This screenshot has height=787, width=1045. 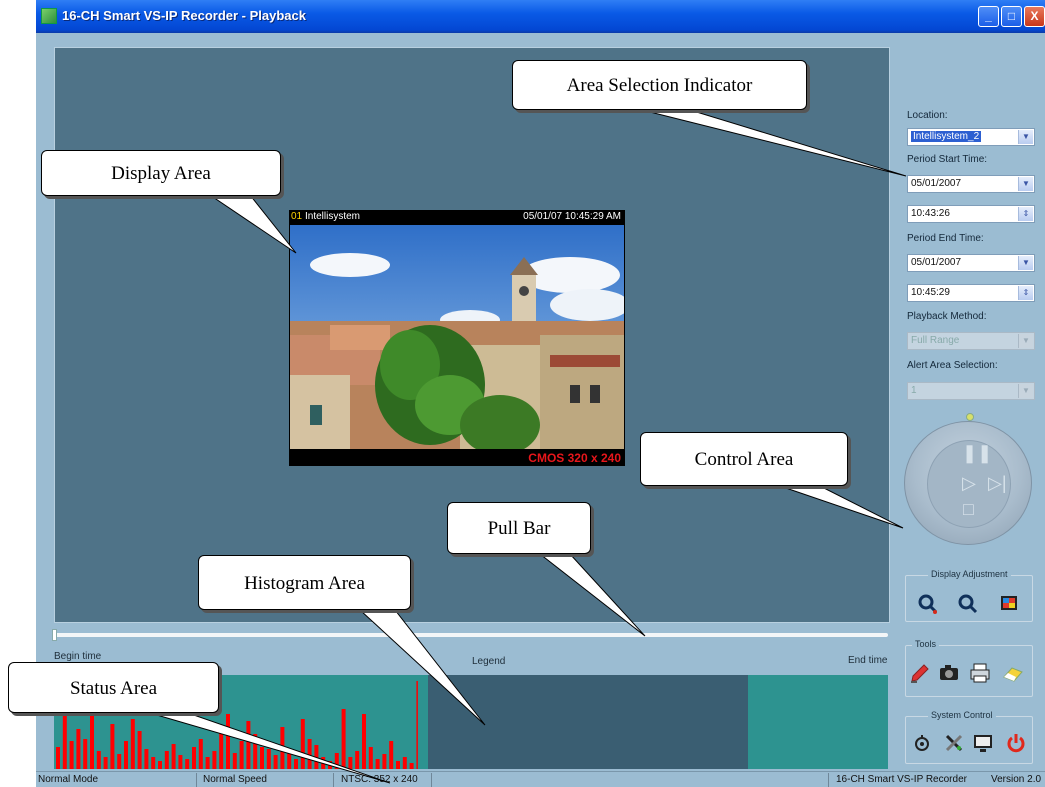 What do you see at coordinates (971, 214) in the screenshot?
I see `start-time-spinner: 10:43:26 ⇕` at bounding box center [971, 214].